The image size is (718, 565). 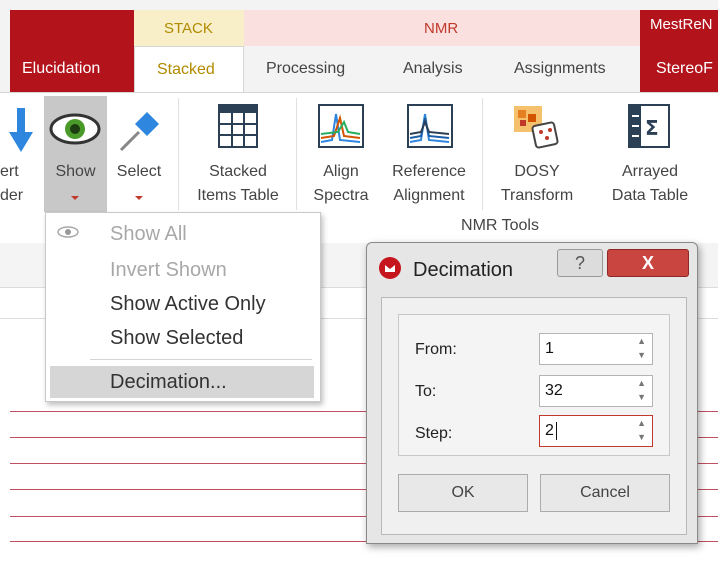 I want to click on align-spectra-label-1: Align, so click(x=341, y=171).